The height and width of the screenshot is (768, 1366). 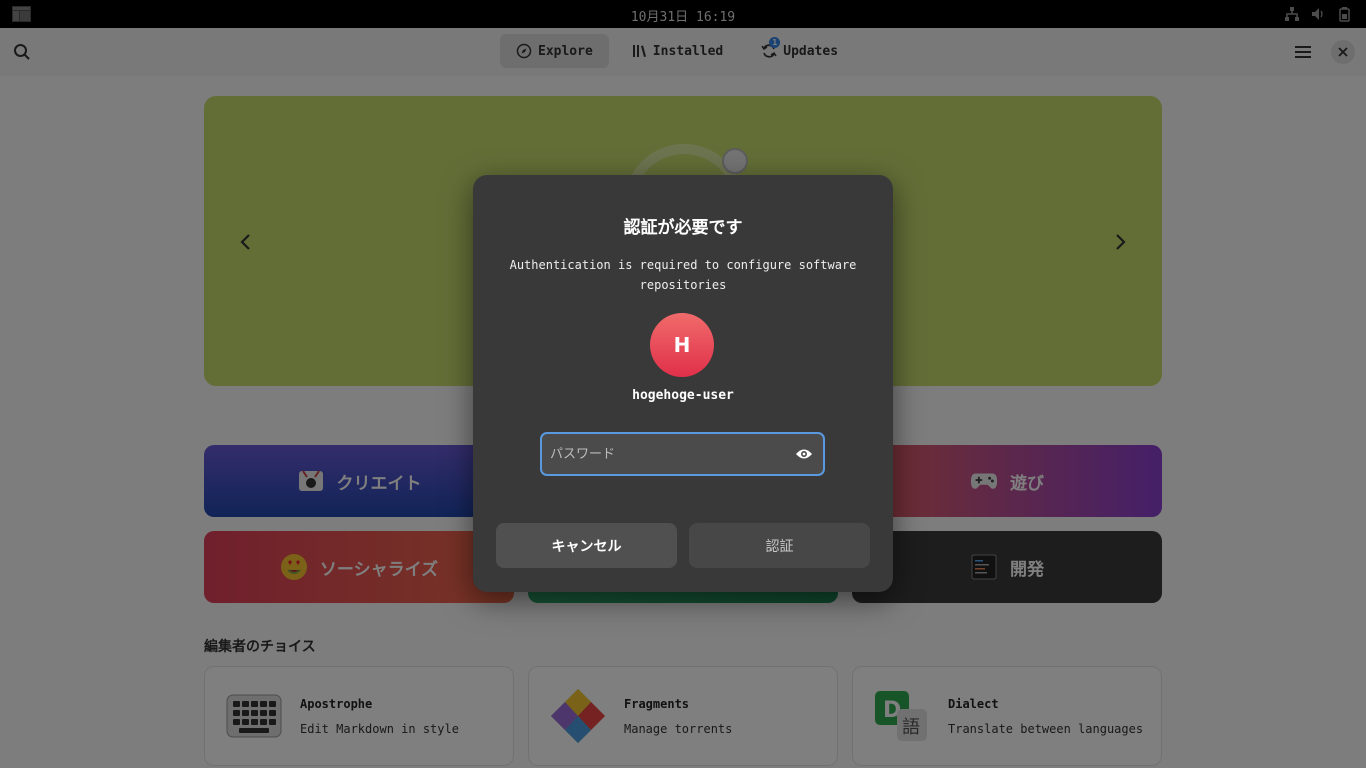 I want to click on show-password-icon, so click(x=804, y=454).